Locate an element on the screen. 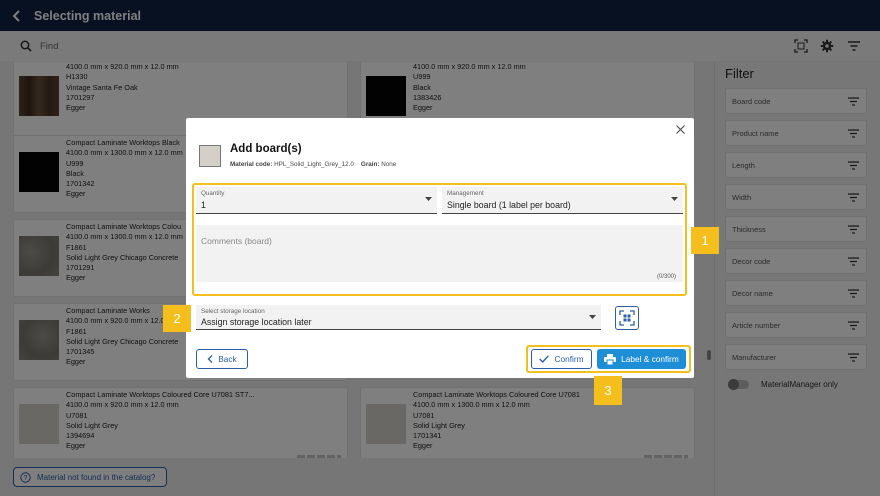 This screenshot has width=880, height=496. scan-location-button is located at coordinates (627, 318).